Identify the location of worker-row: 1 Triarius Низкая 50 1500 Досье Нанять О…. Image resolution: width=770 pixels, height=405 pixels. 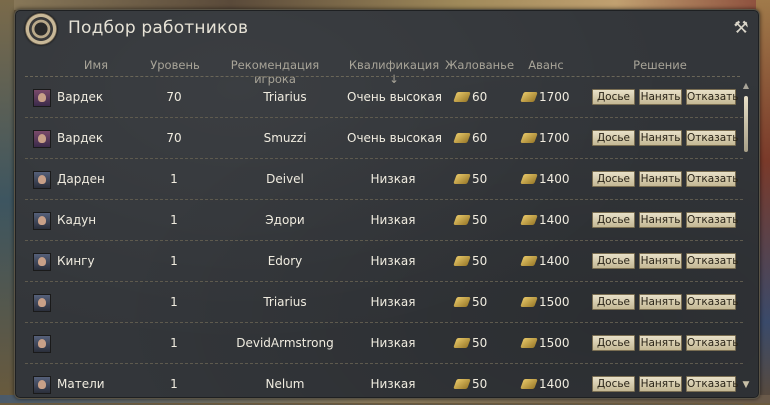
(387, 302).